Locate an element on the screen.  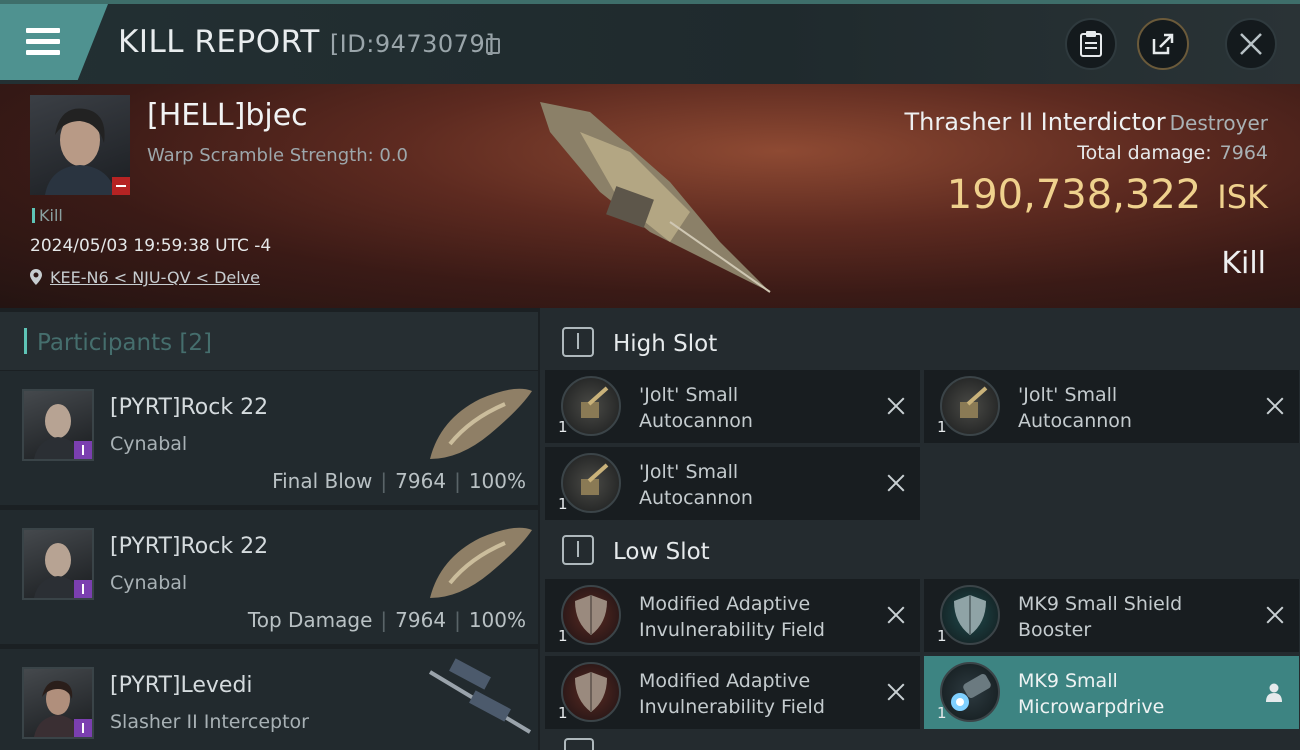
close-button is located at coordinates (1251, 44).